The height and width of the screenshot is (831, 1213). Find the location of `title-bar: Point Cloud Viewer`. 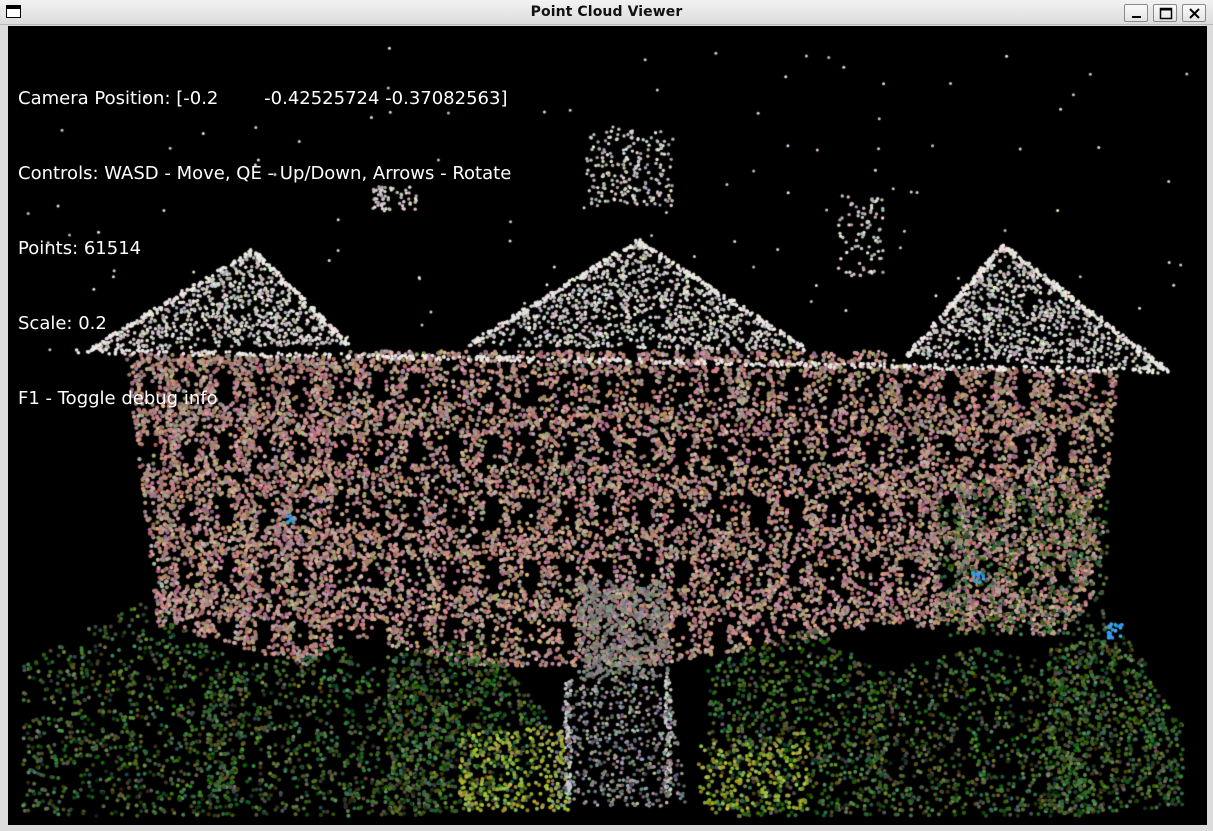

title-bar: Point Cloud Viewer is located at coordinates (606, 12).